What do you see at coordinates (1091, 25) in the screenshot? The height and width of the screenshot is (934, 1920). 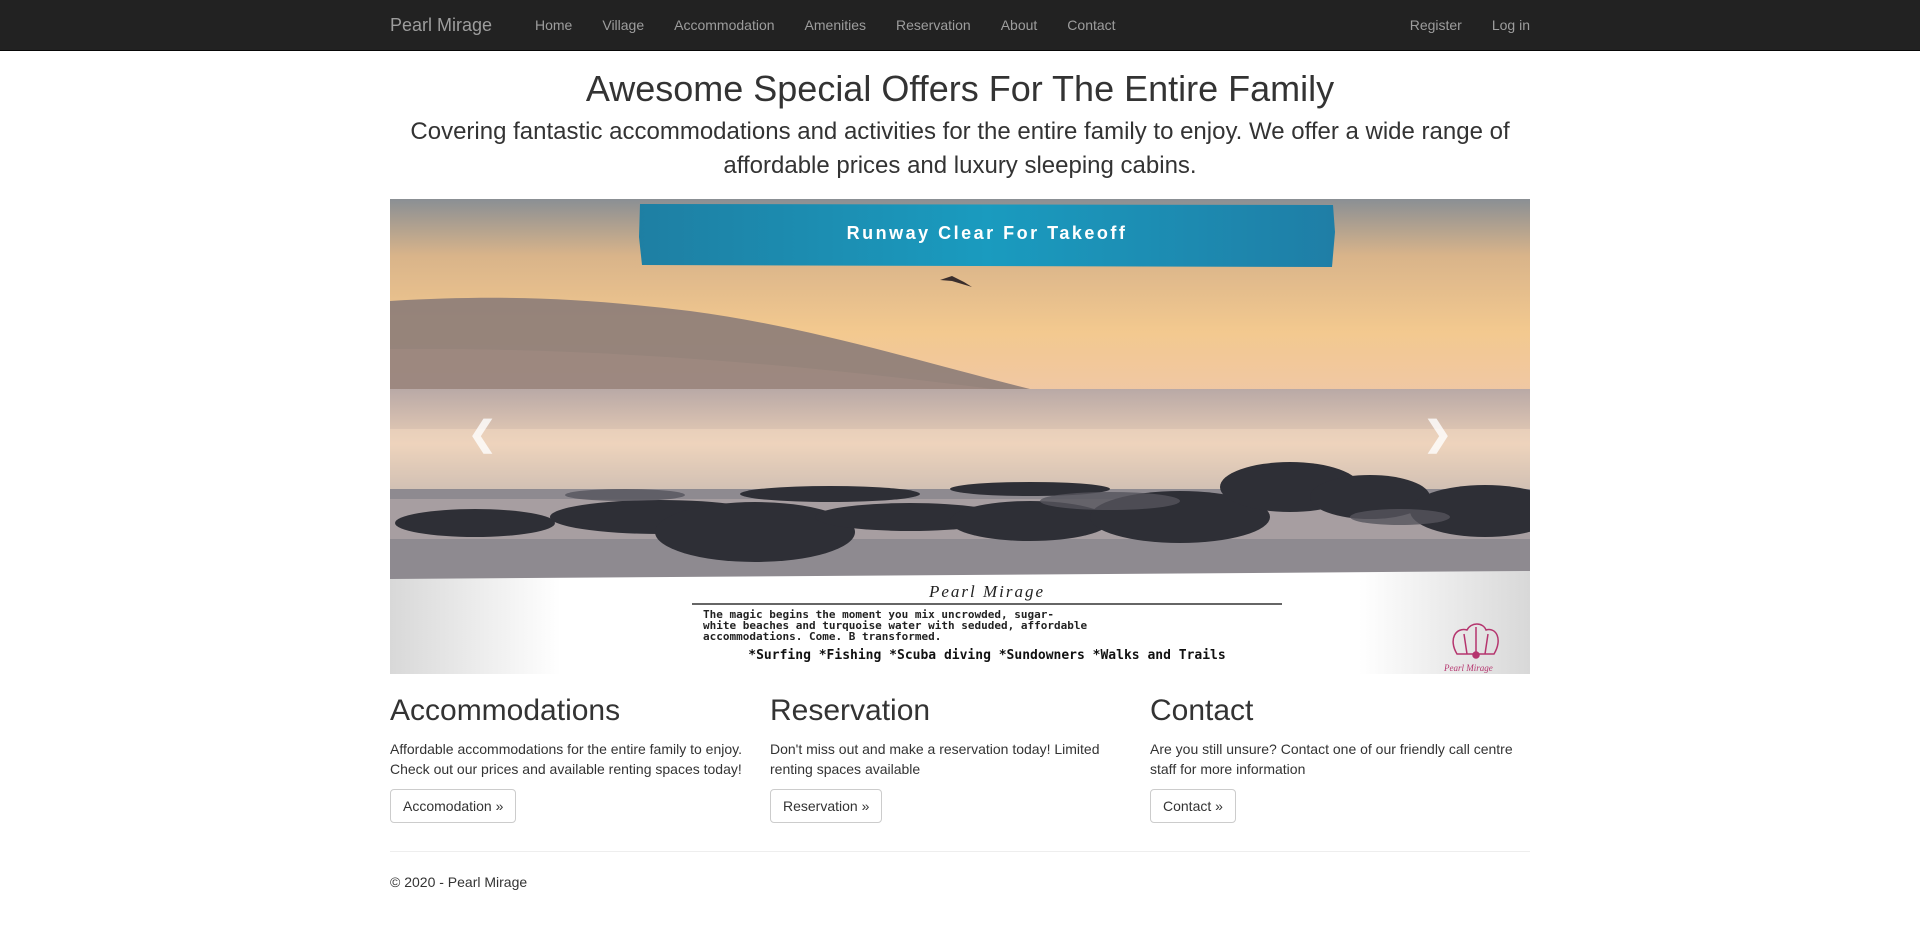 I see `nav-contact: Contact` at bounding box center [1091, 25].